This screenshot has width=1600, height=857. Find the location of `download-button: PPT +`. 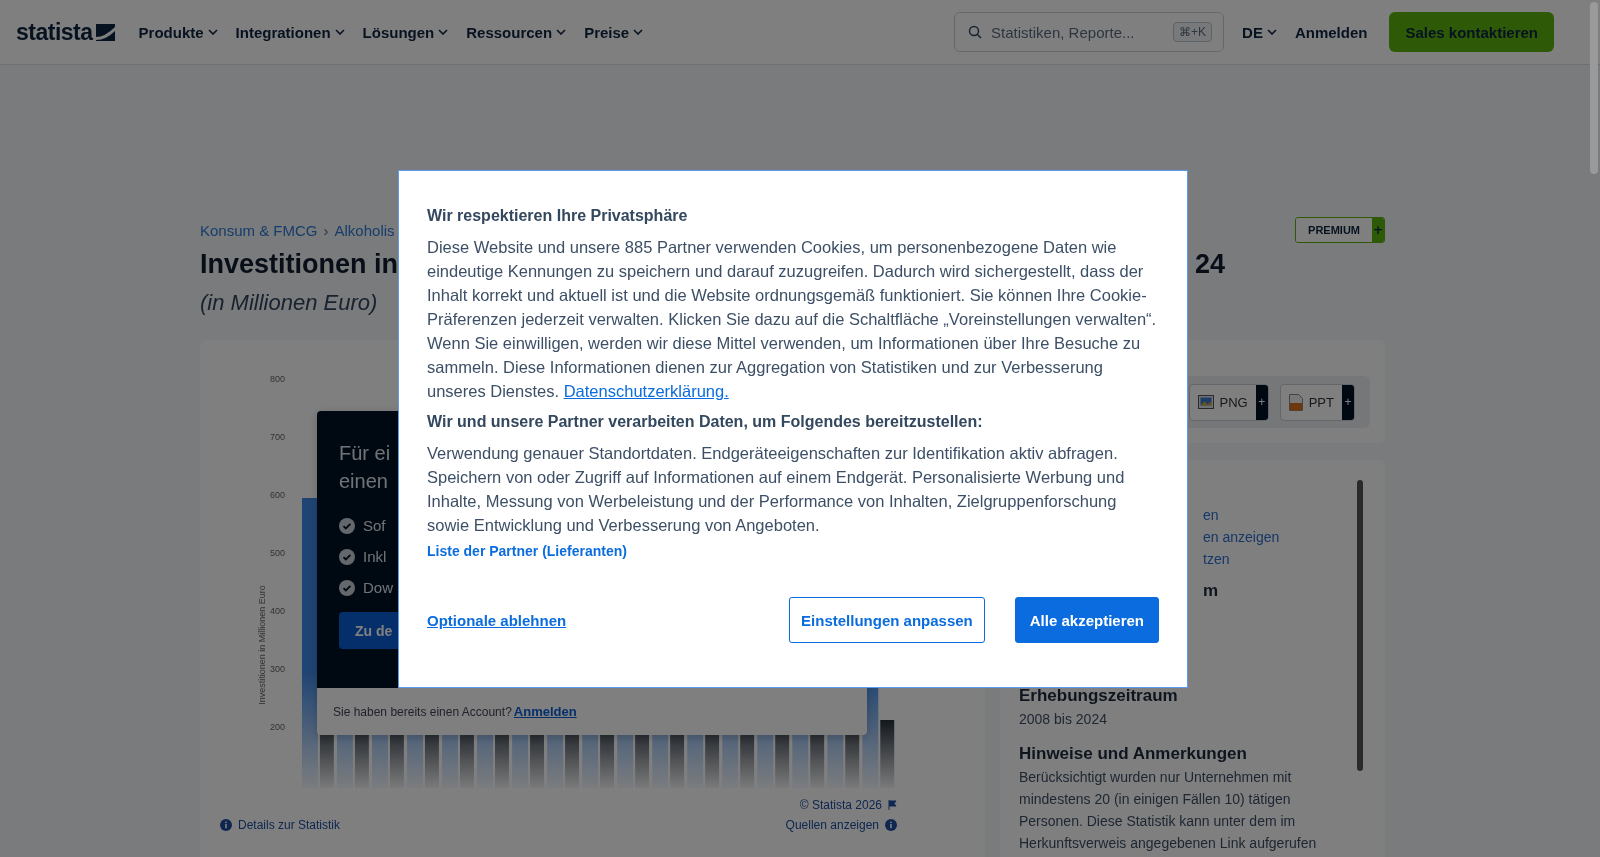

download-button: PPT + is located at coordinates (1317, 402).